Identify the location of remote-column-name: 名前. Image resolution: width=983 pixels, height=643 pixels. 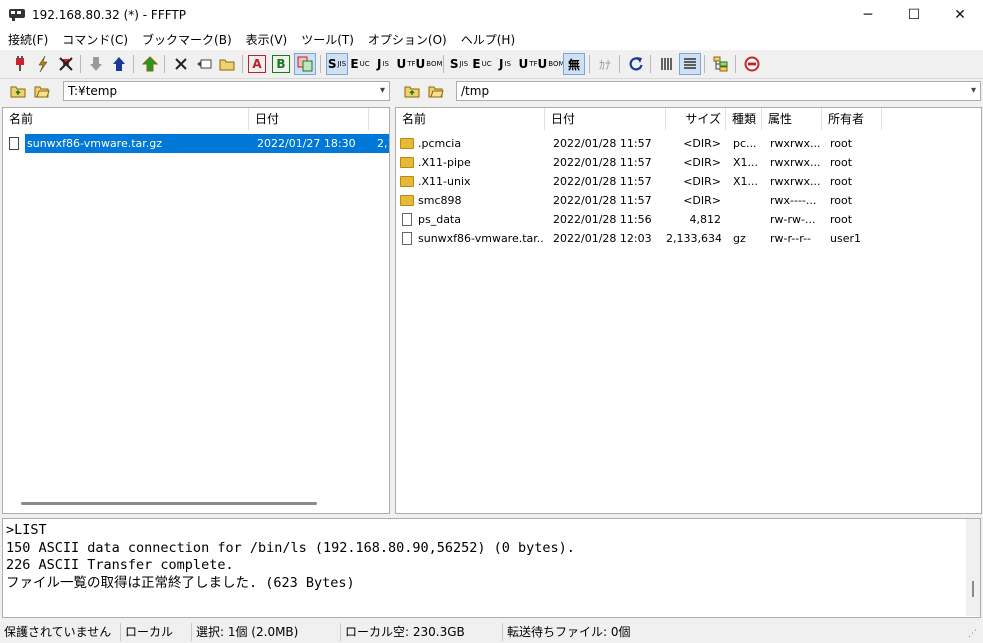
(470, 119).